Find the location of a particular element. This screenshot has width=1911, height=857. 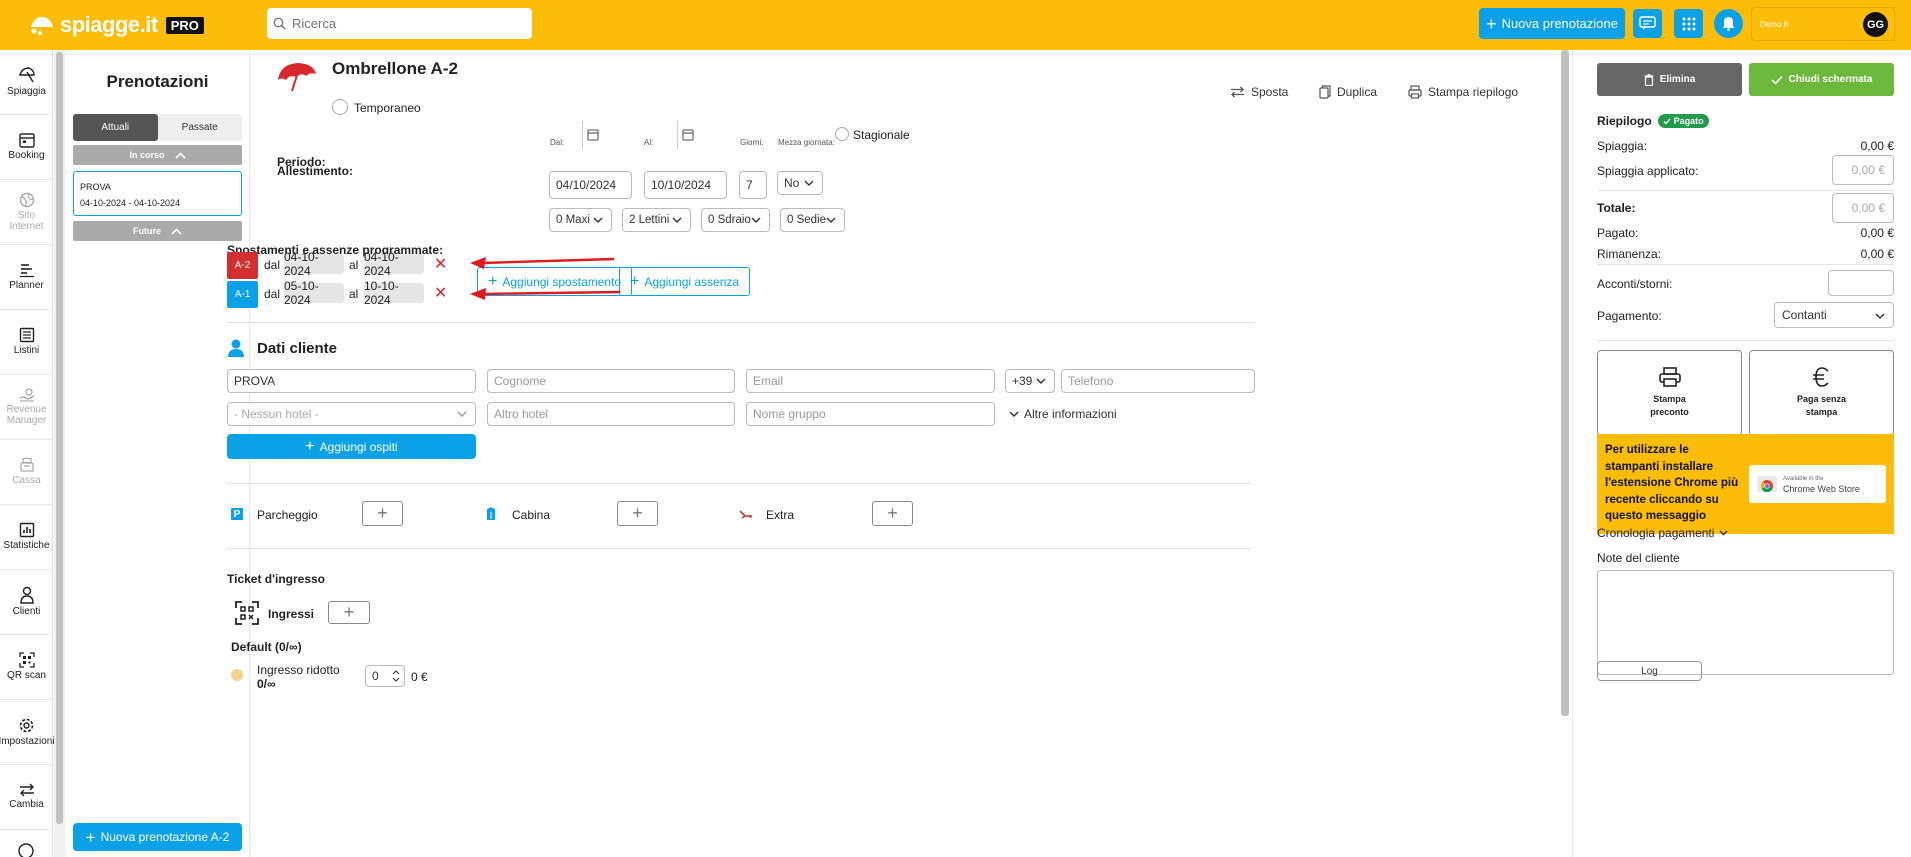

booking-card: PROVA 04-10-2024 - 04-10-2024 is located at coordinates (157, 193).